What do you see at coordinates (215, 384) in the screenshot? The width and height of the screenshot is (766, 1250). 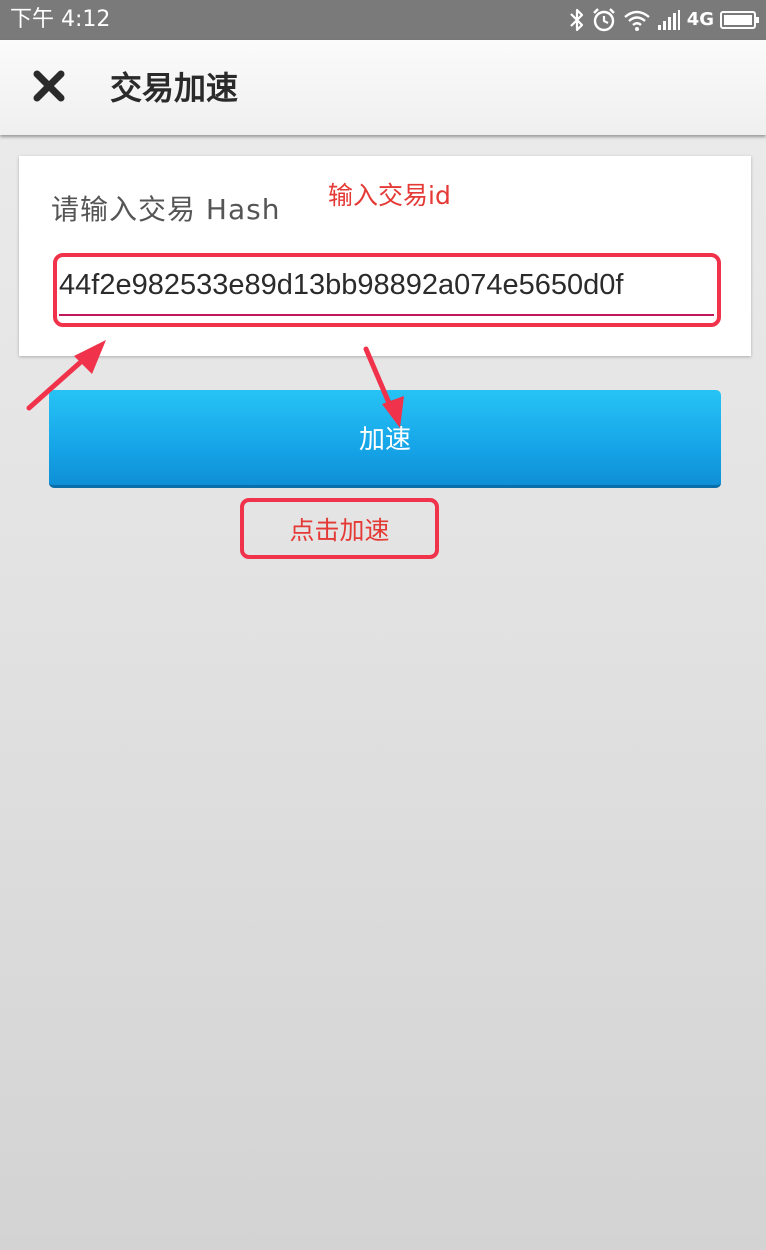 I see `annotation-arrows` at bounding box center [215, 384].